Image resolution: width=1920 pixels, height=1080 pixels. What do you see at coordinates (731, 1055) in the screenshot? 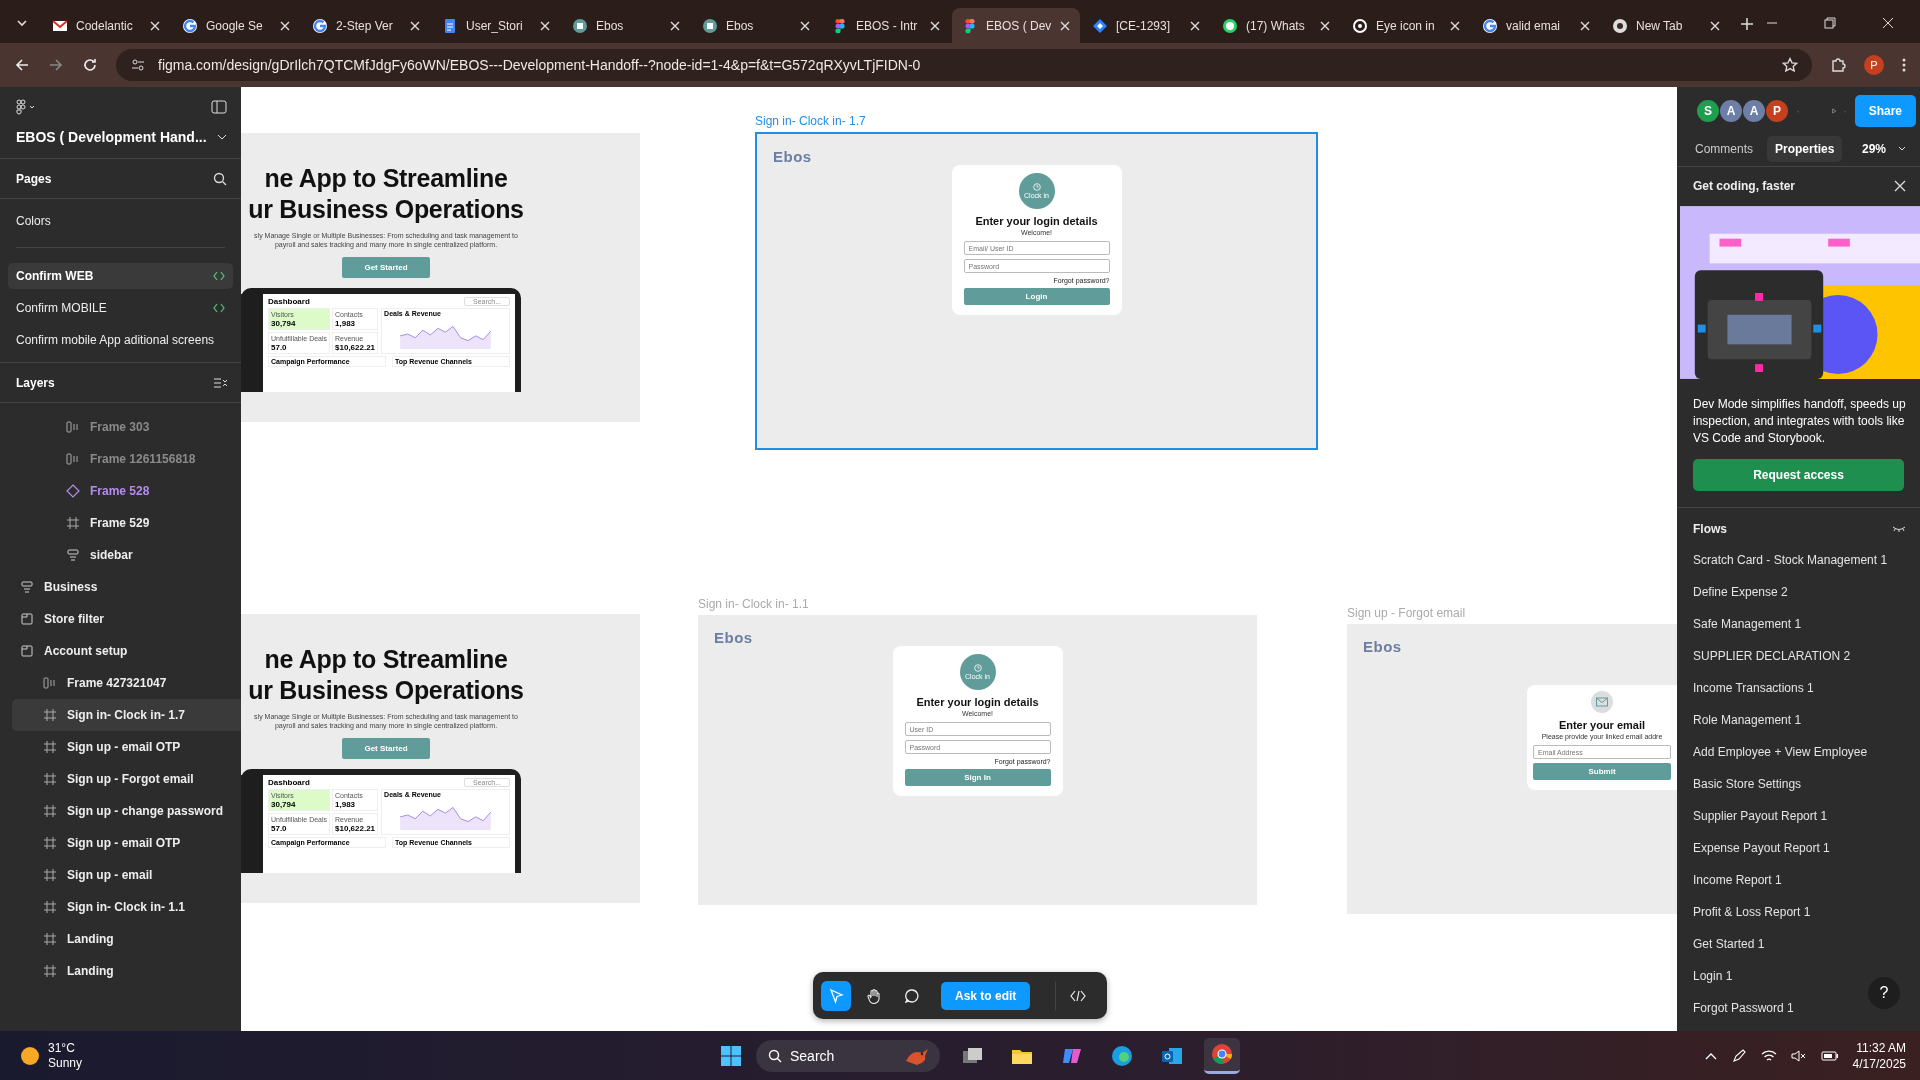
I see `windows-start-icon` at bounding box center [731, 1055].